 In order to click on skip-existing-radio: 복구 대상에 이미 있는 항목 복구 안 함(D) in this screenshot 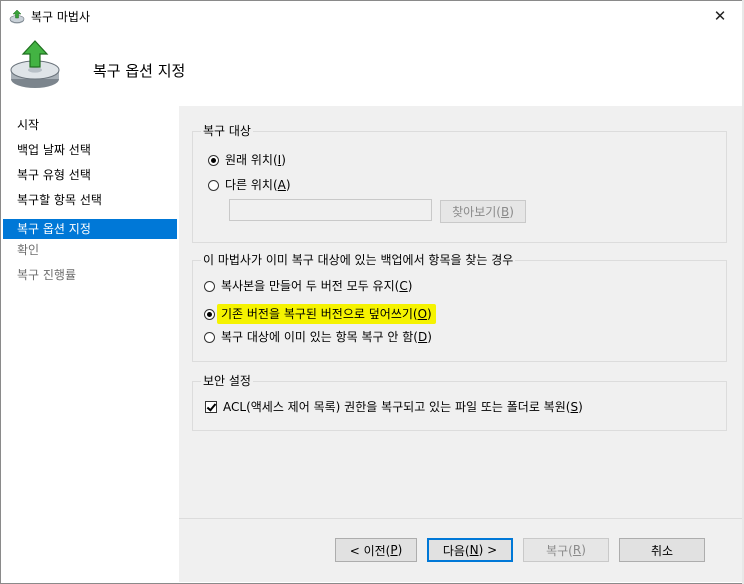, I will do `click(318, 337)`.